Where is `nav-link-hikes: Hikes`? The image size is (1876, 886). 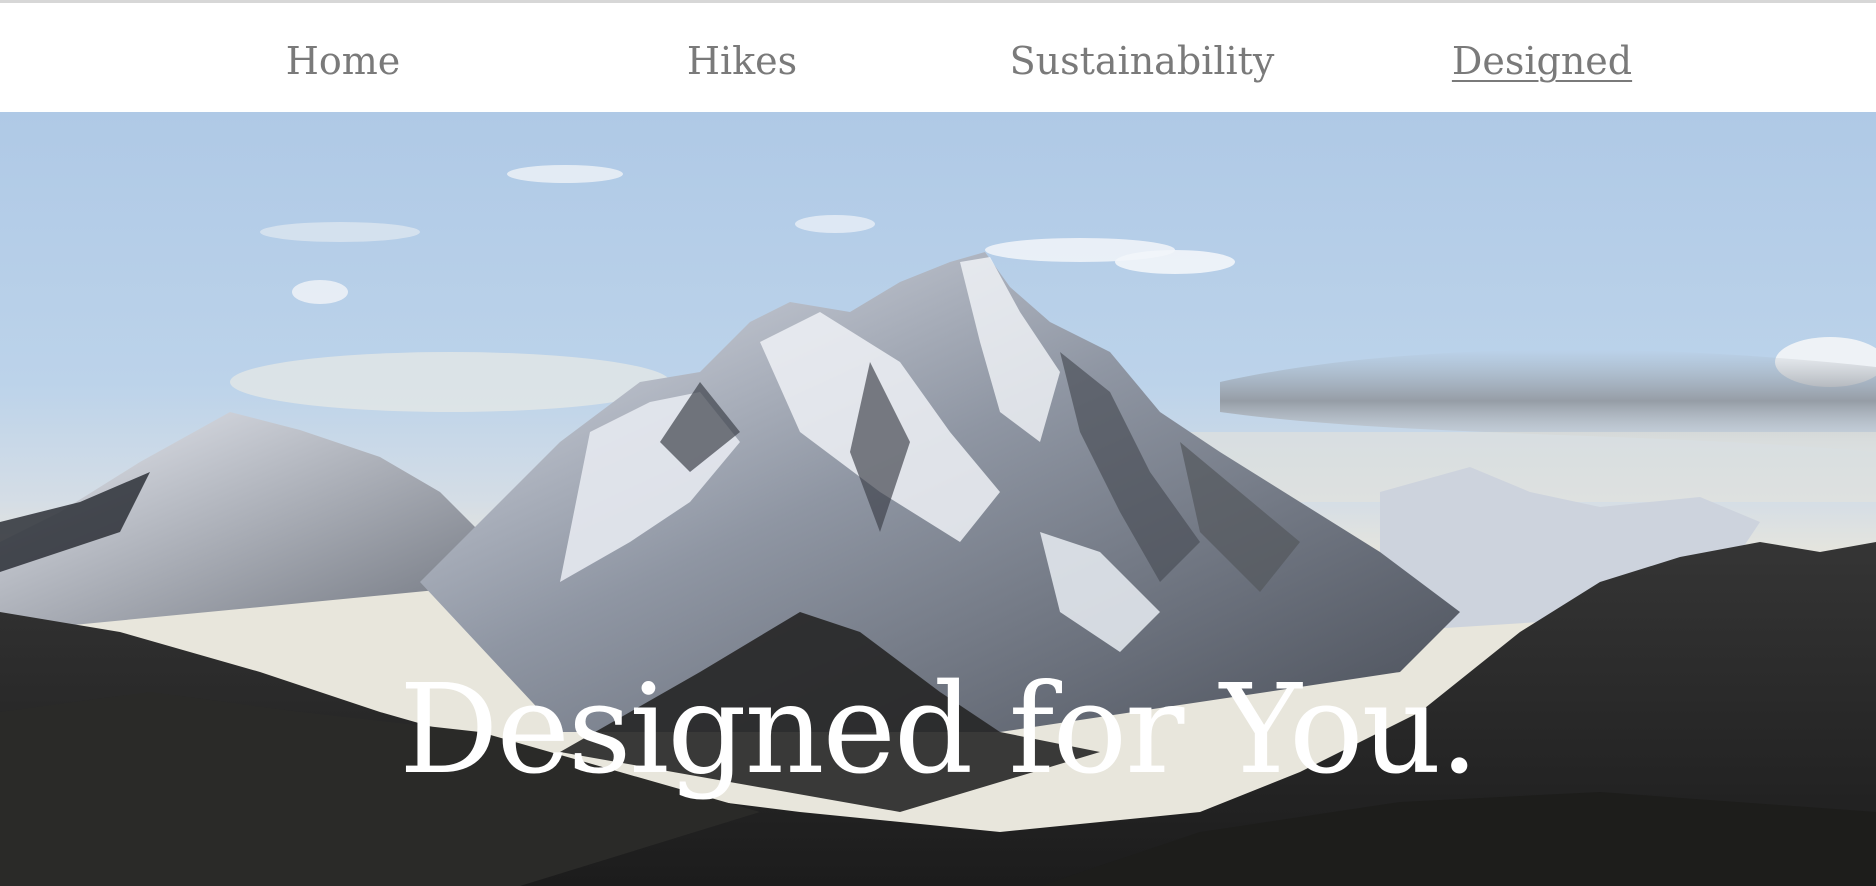
nav-link-hikes: Hikes is located at coordinates (742, 61).